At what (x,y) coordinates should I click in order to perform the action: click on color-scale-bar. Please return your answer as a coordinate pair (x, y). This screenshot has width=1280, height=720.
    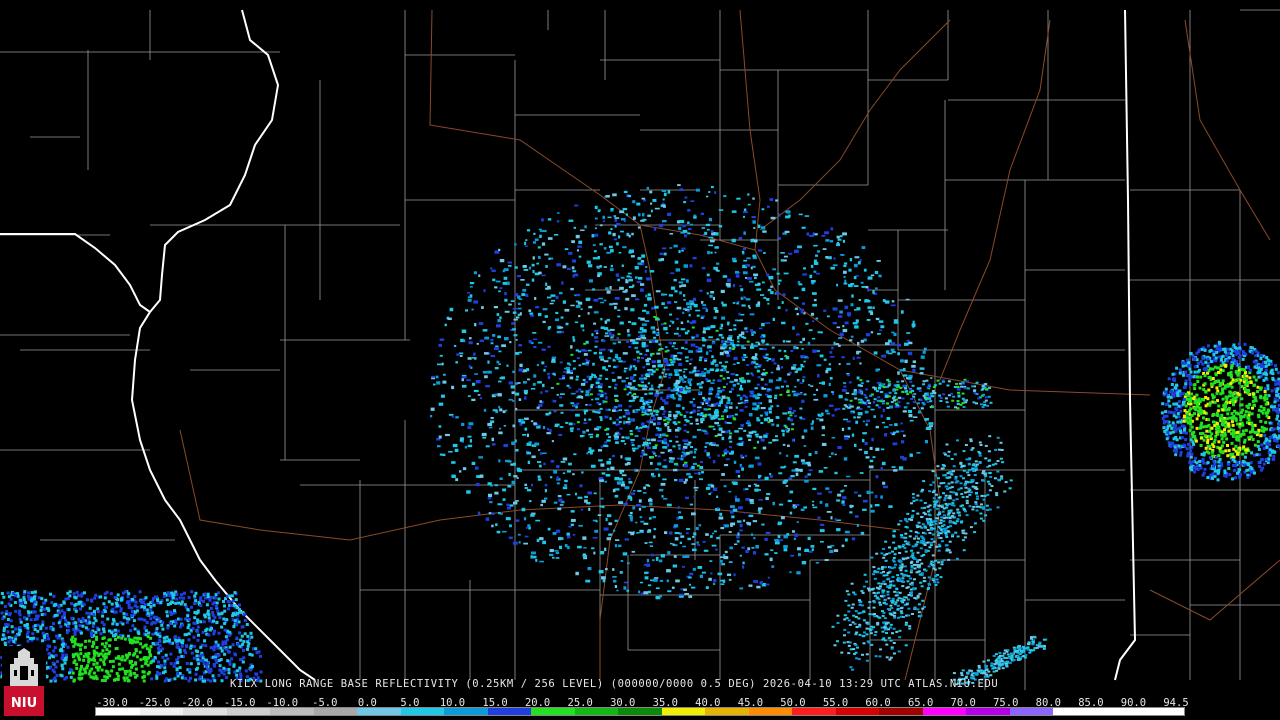
    Looking at the image, I should click on (640, 711).